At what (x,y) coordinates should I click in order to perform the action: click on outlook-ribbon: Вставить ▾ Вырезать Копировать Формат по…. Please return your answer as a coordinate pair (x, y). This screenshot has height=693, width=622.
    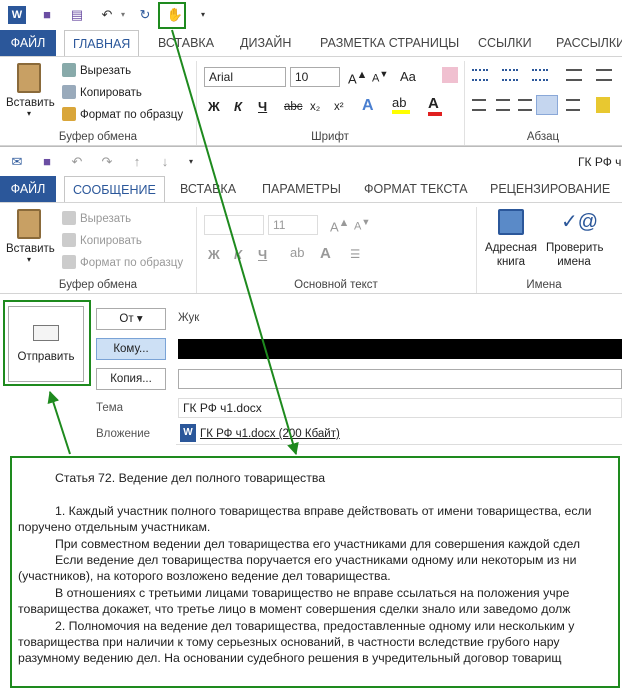
    Looking at the image, I should click on (311, 248).